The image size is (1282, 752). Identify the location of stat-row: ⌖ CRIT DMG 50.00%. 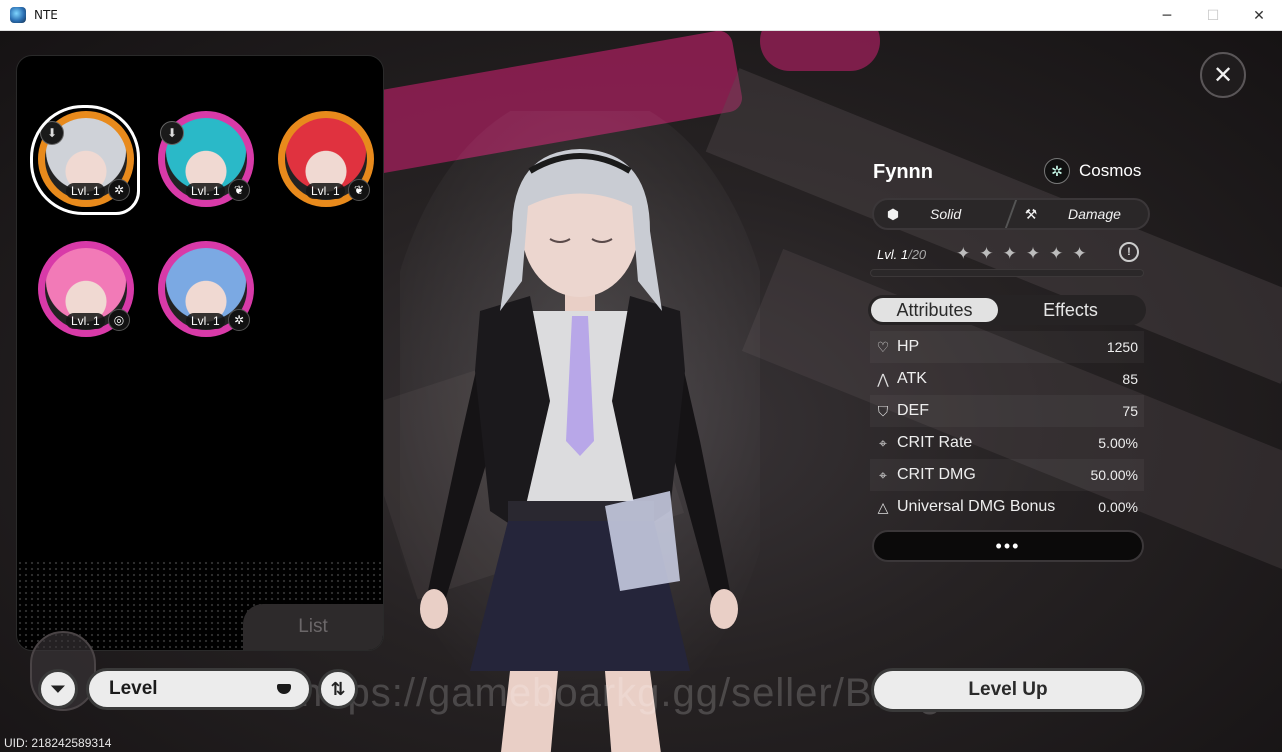
(1007, 475).